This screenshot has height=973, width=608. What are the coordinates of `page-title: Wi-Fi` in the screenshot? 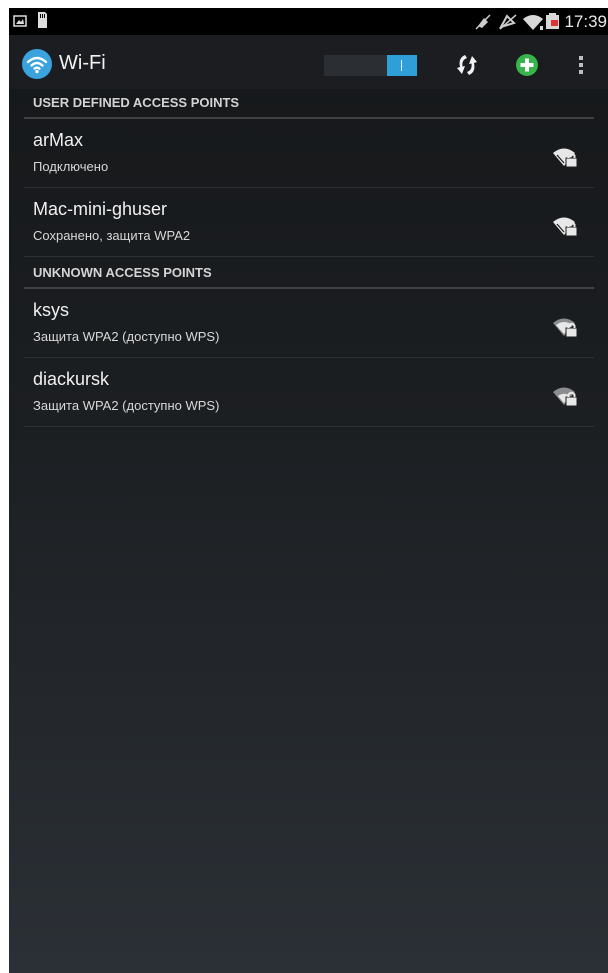 It's located at (82, 63).